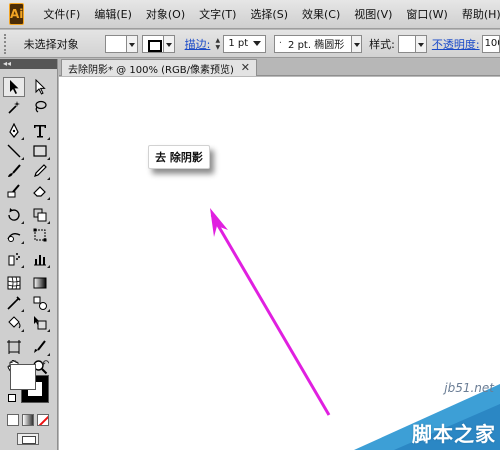  I want to click on gradient-mode-icon, so click(28, 420).